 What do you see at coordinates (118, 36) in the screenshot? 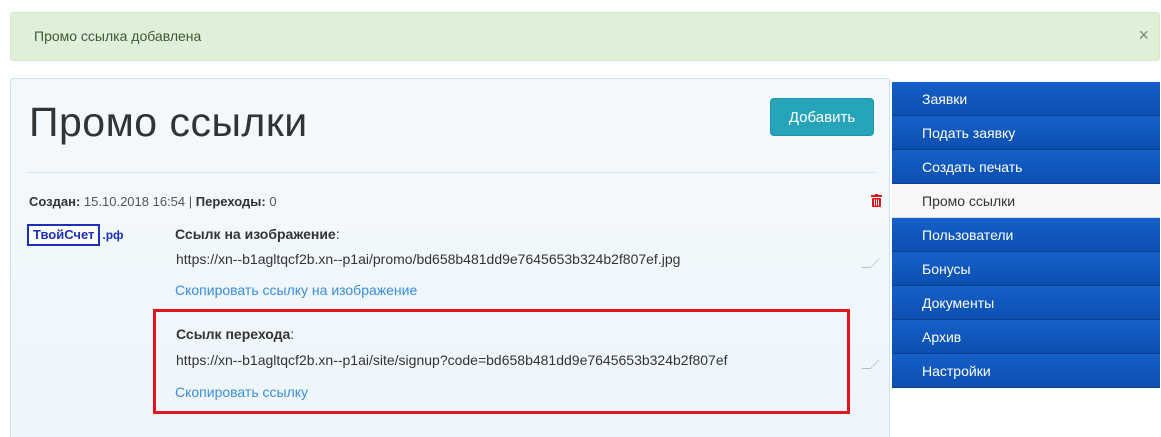
I see `alert-message: Промо ссылка добавлена` at bounding box center [118, 36].